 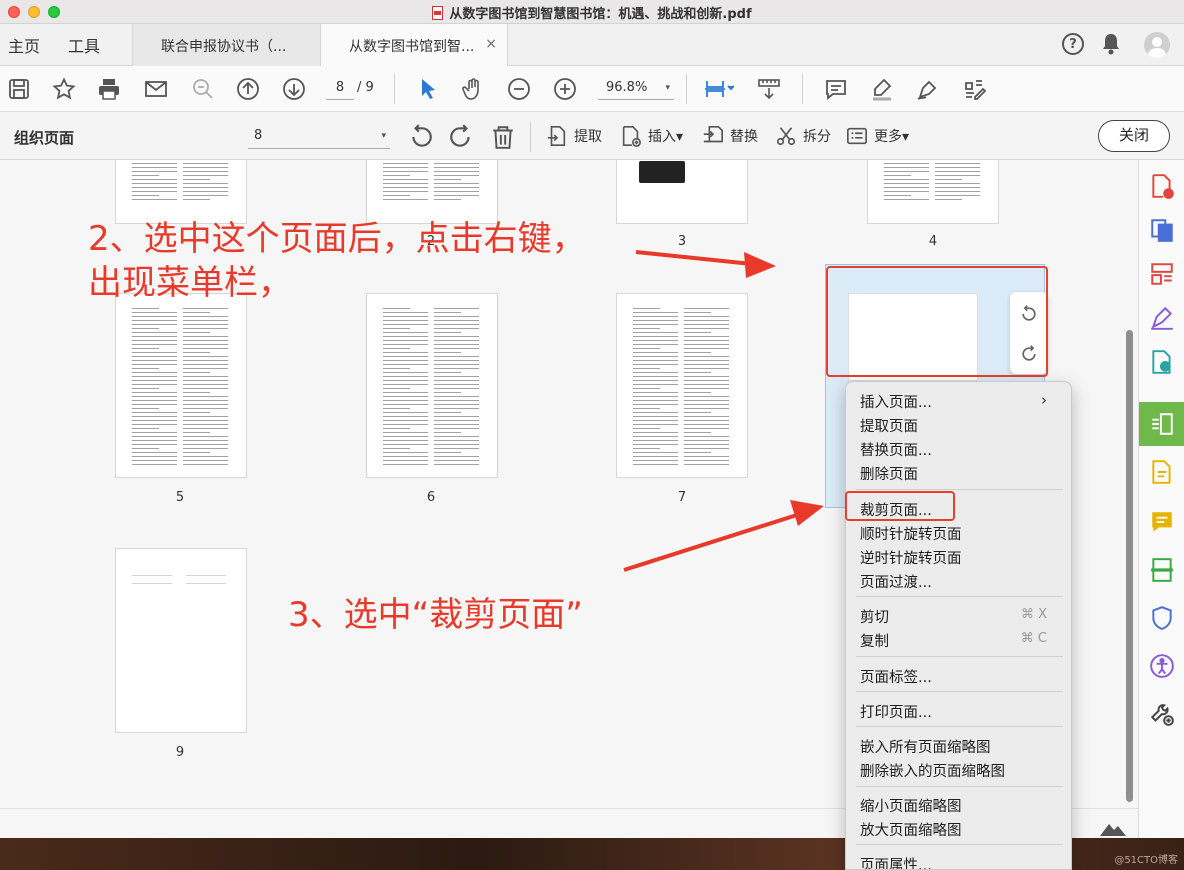 I want to click on previous-page-icon, so click(x=248, y=89).